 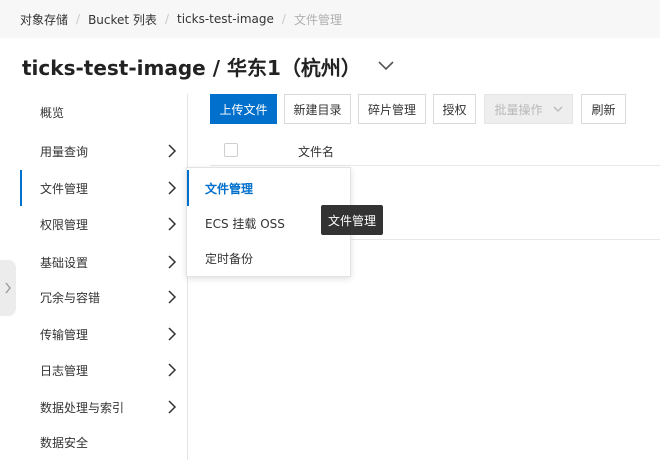 What do you see at coordinates (191, 67) in the screenshot?
I see `page-title-text: ticks-test-image / 华东1（杭州）` at bounding box center [191, 67].